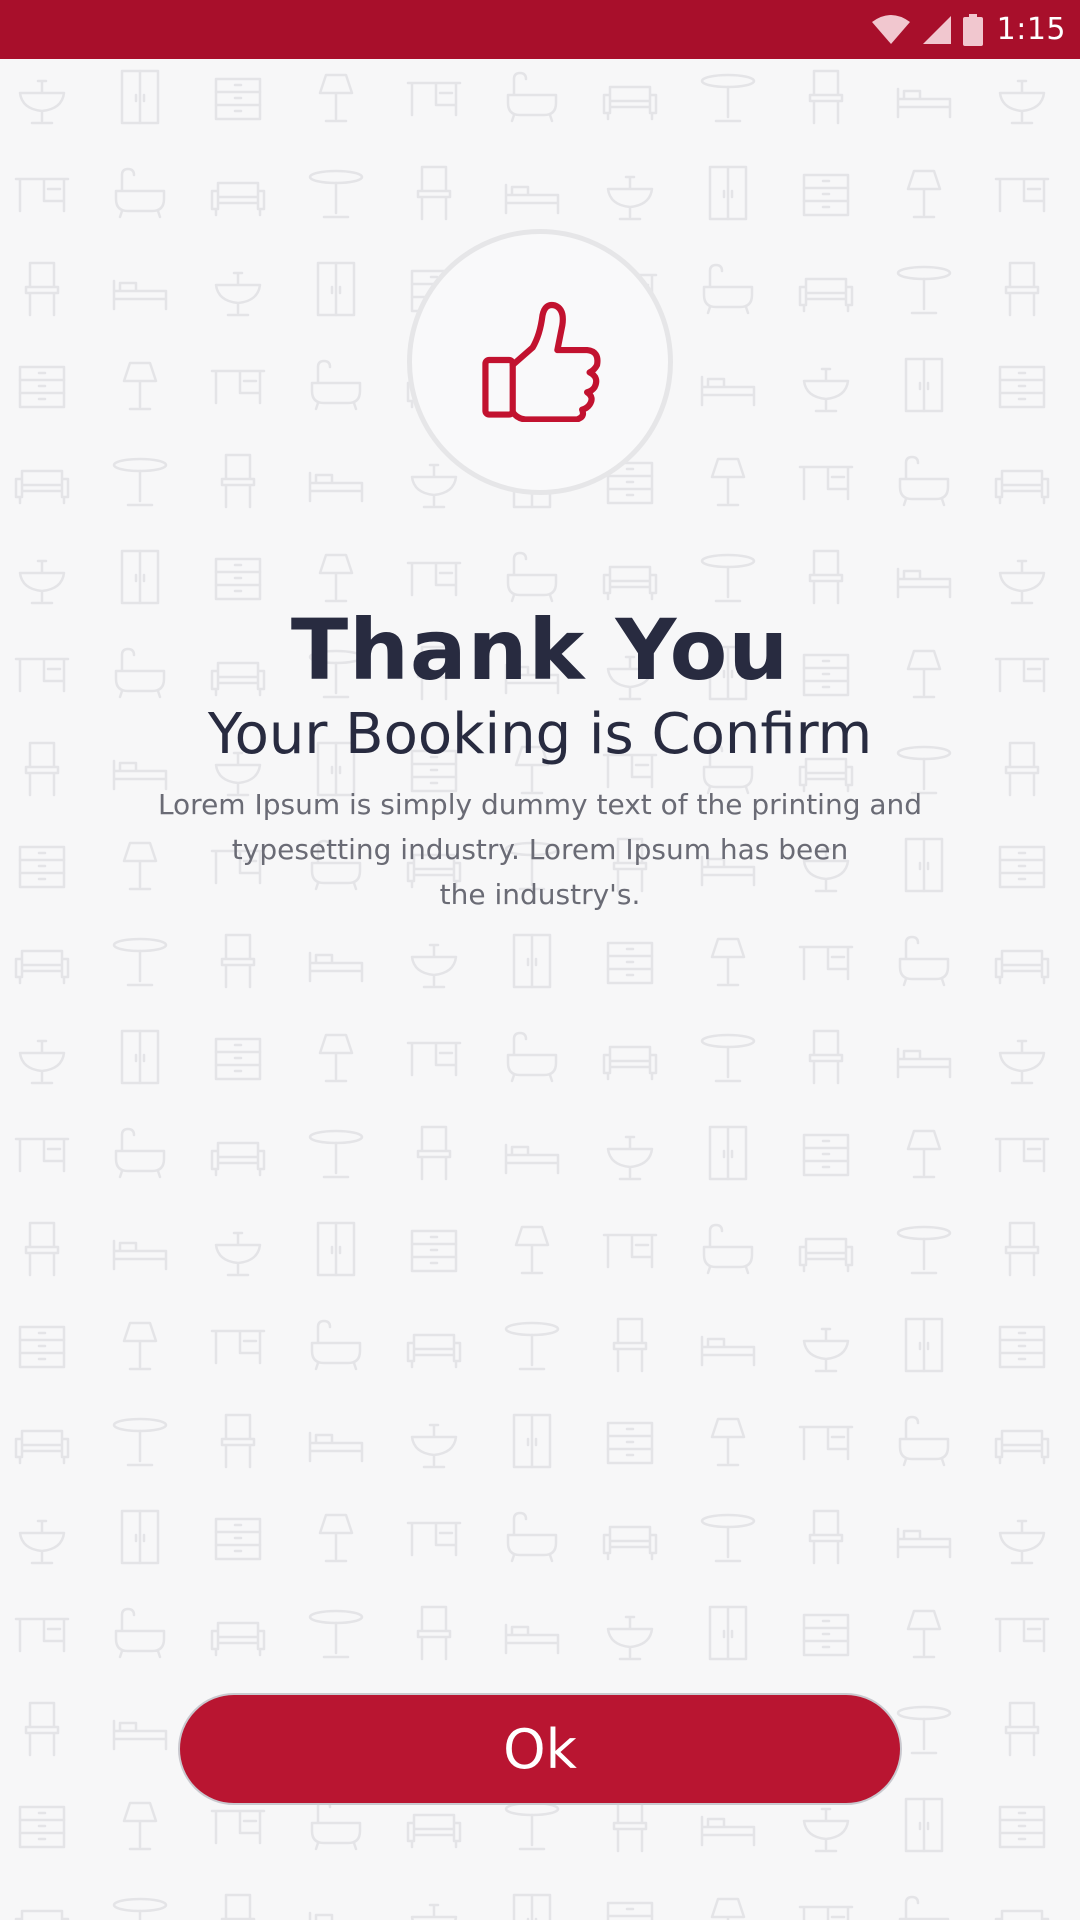 This screenshot has height=1920, width=1080. What do you see at coordinates (1031, 29) in the screenshot?
I see `status-time: 1:15` at bounding box center [1031, 29].